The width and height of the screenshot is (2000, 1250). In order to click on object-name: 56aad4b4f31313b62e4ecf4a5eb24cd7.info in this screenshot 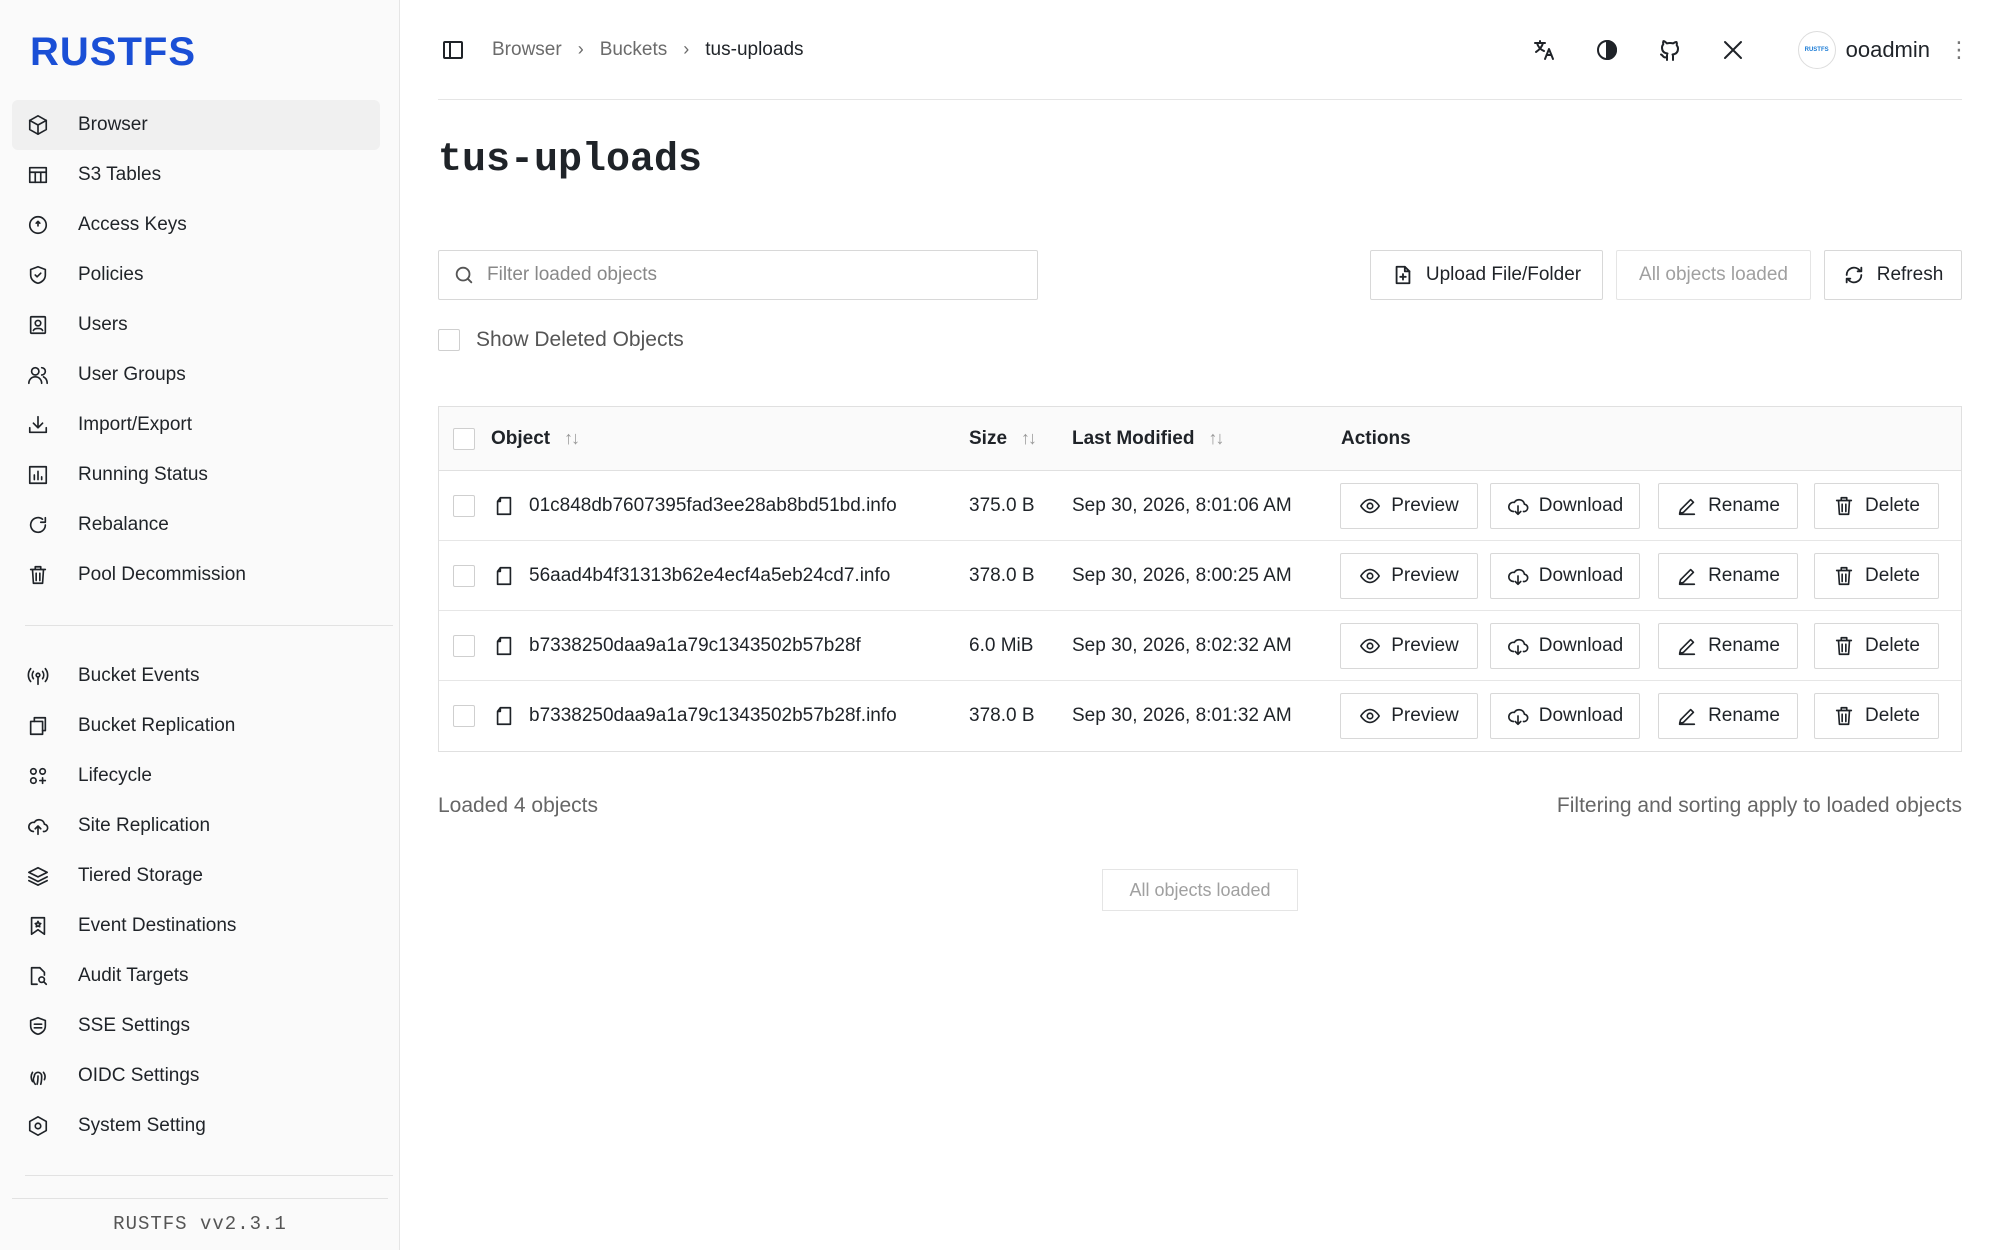, I will do `click(709, 575)`.